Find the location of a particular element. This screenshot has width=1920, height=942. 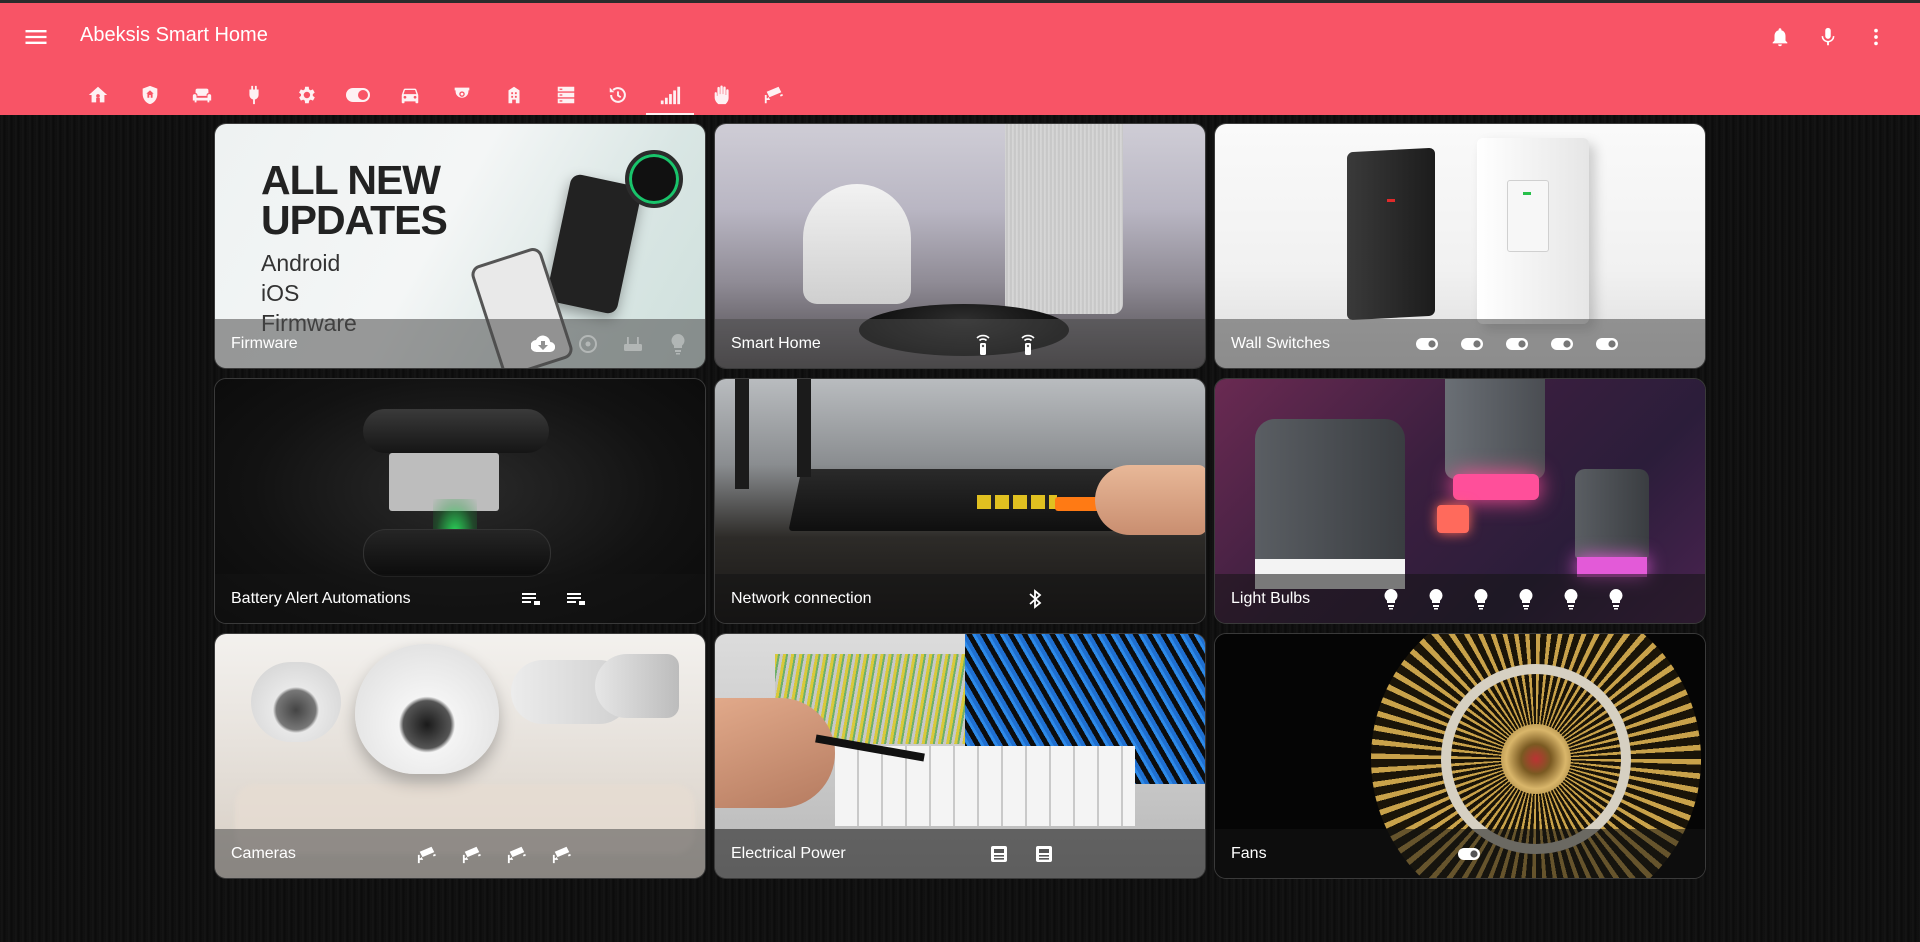

card-smart-home: Smart Home is located at coordinates (960, 246).